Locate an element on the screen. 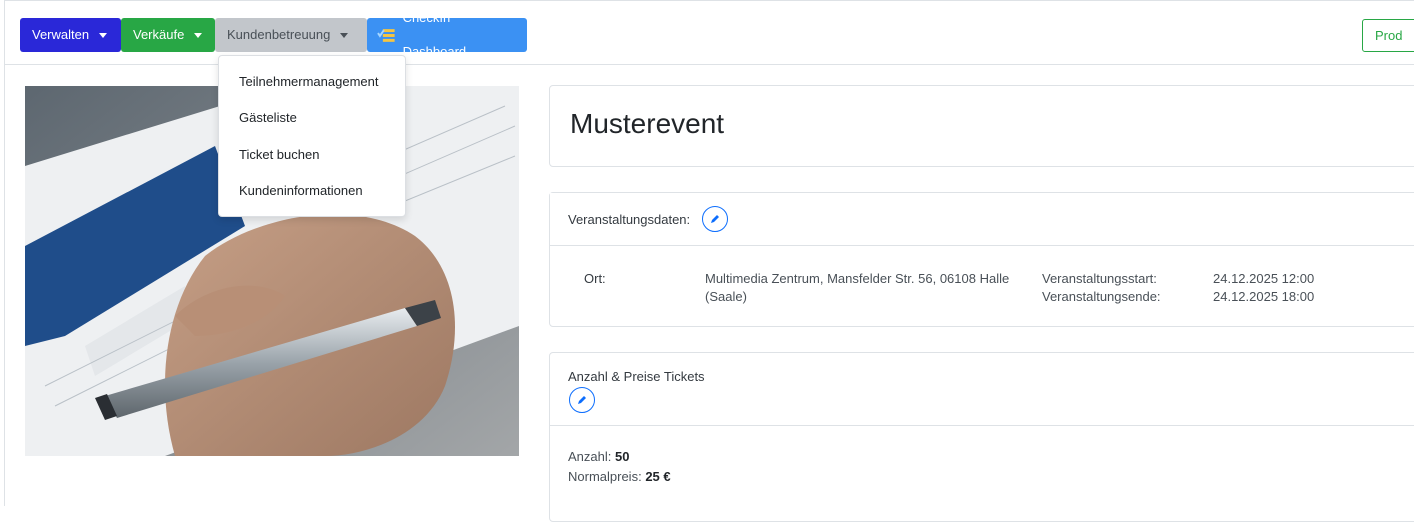 The height and width of the screenshot is (522, 1414). ort-value-line2: (Saale) is located at coordinates (726, 296).